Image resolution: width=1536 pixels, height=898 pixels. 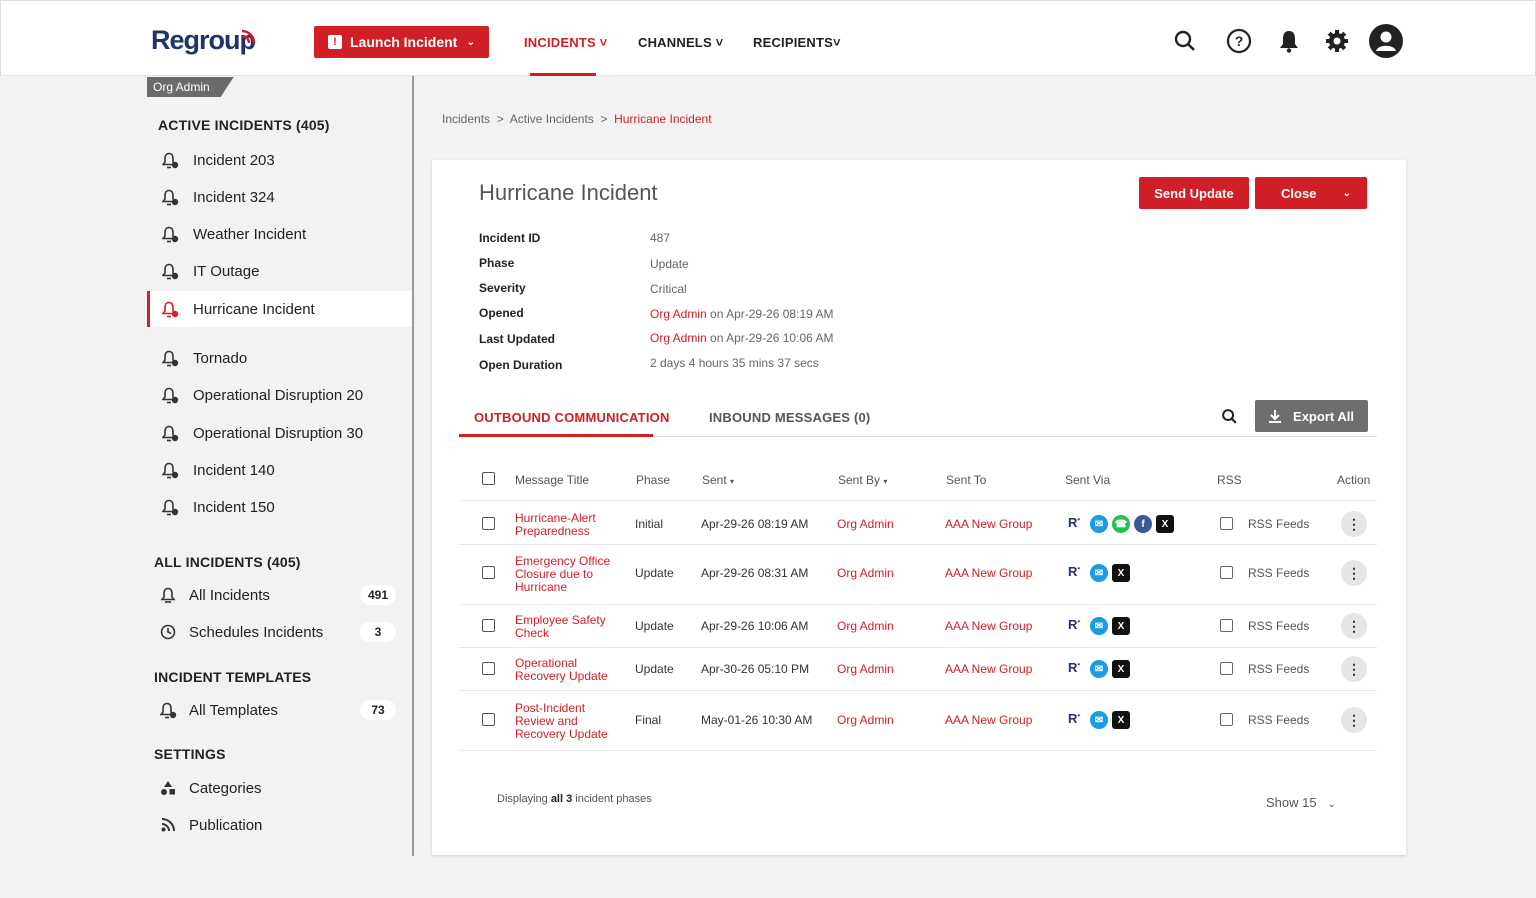 What do you see at coordinates (1088, 480) in the screenshot?
I see `col-sent-via: Sent Via` at bounding box center [1088, 480].